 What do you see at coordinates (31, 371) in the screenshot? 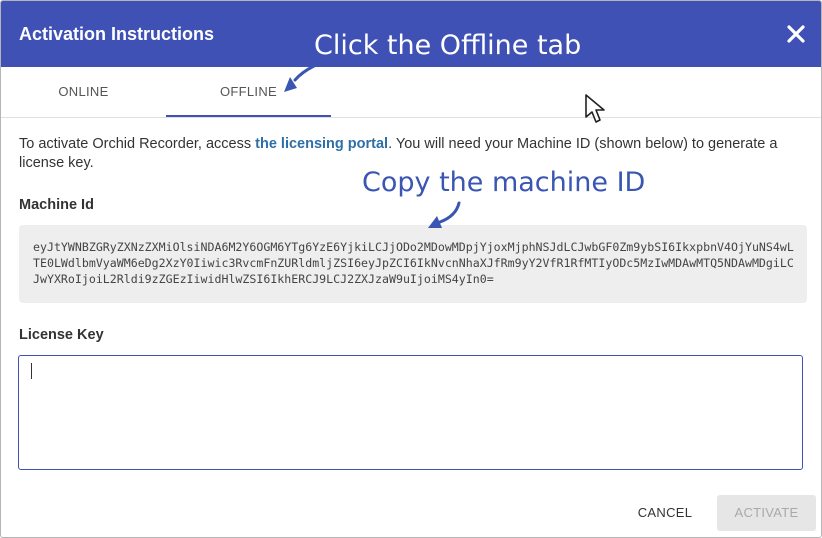
I see `text-caret` at bounding box center [31, 371].